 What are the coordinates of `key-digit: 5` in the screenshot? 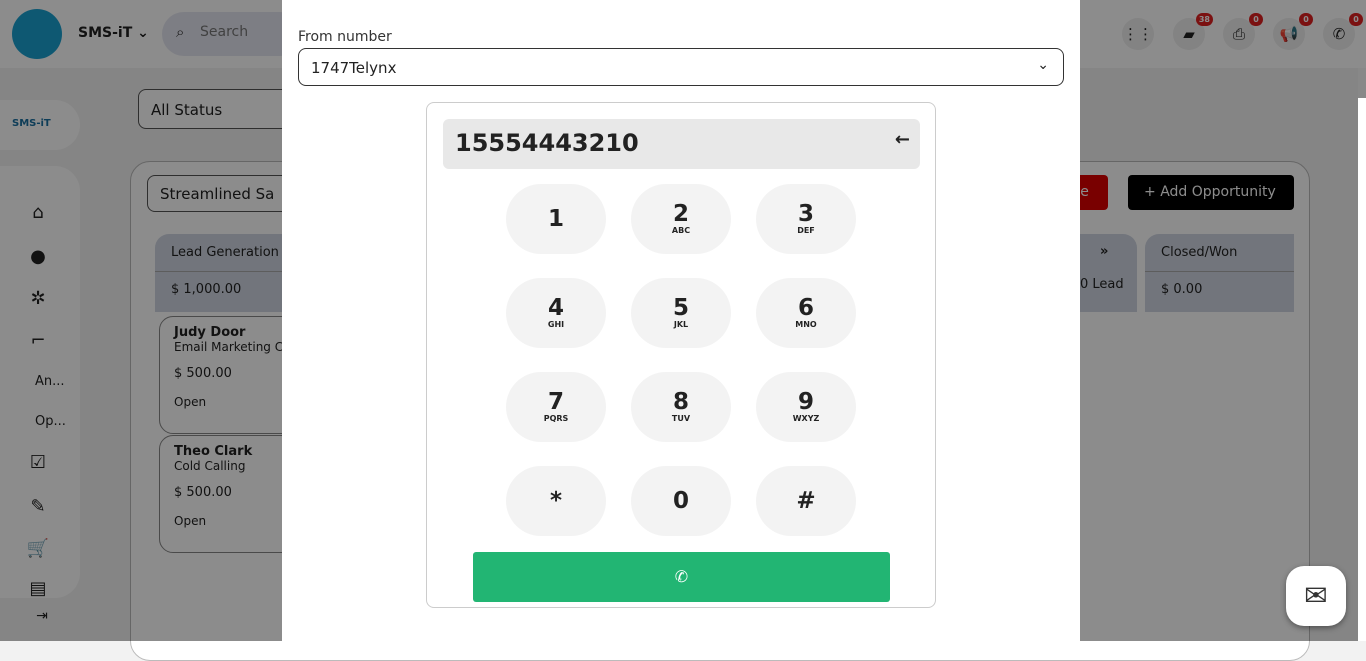 It's located at (680, 308).